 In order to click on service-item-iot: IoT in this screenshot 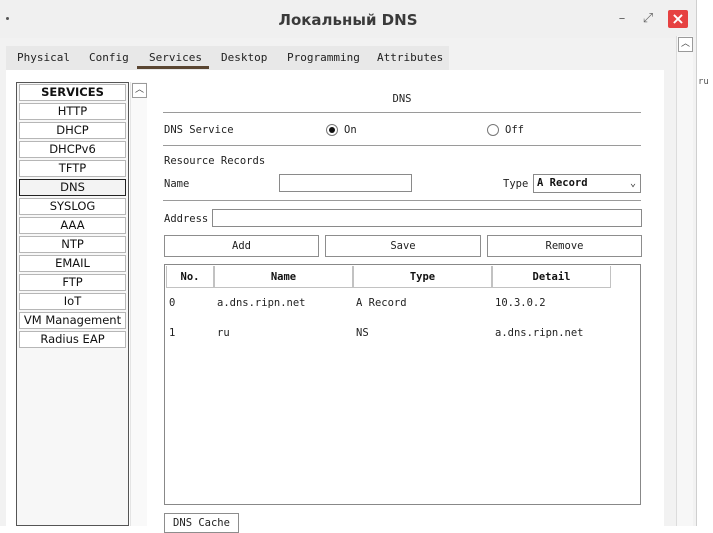, I will do `click(72, 301)`.